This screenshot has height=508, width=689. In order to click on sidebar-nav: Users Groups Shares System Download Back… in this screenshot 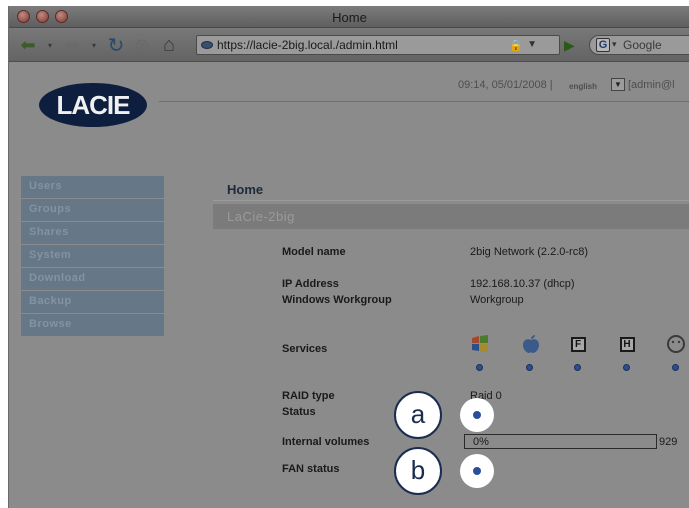, I will do `click(92, 256)`.